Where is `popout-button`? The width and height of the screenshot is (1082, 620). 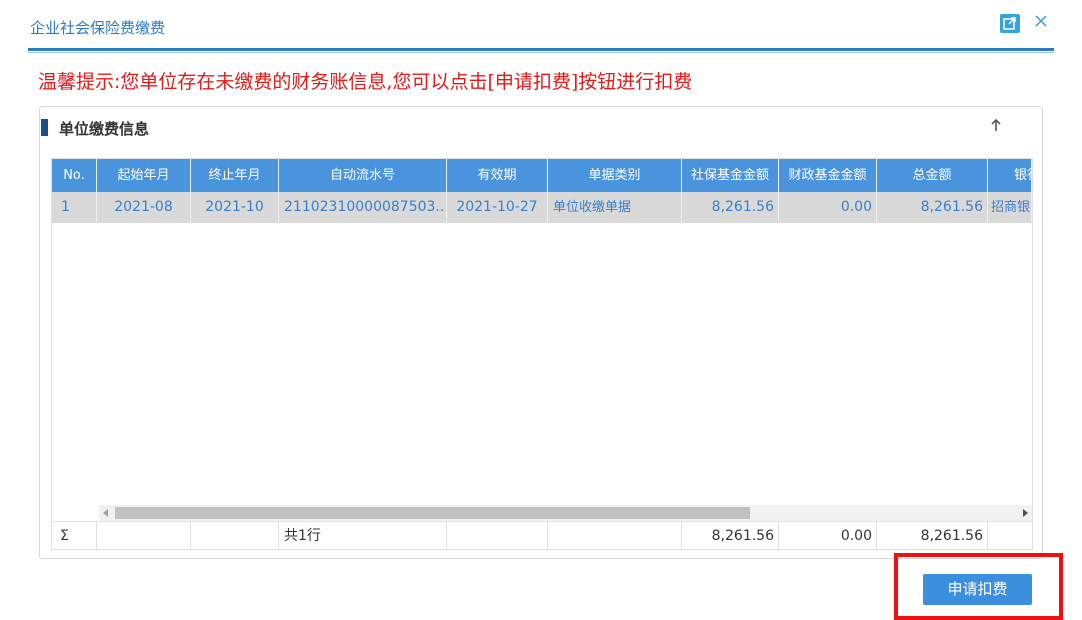 popout-button is located at coordinates (1010, 23).